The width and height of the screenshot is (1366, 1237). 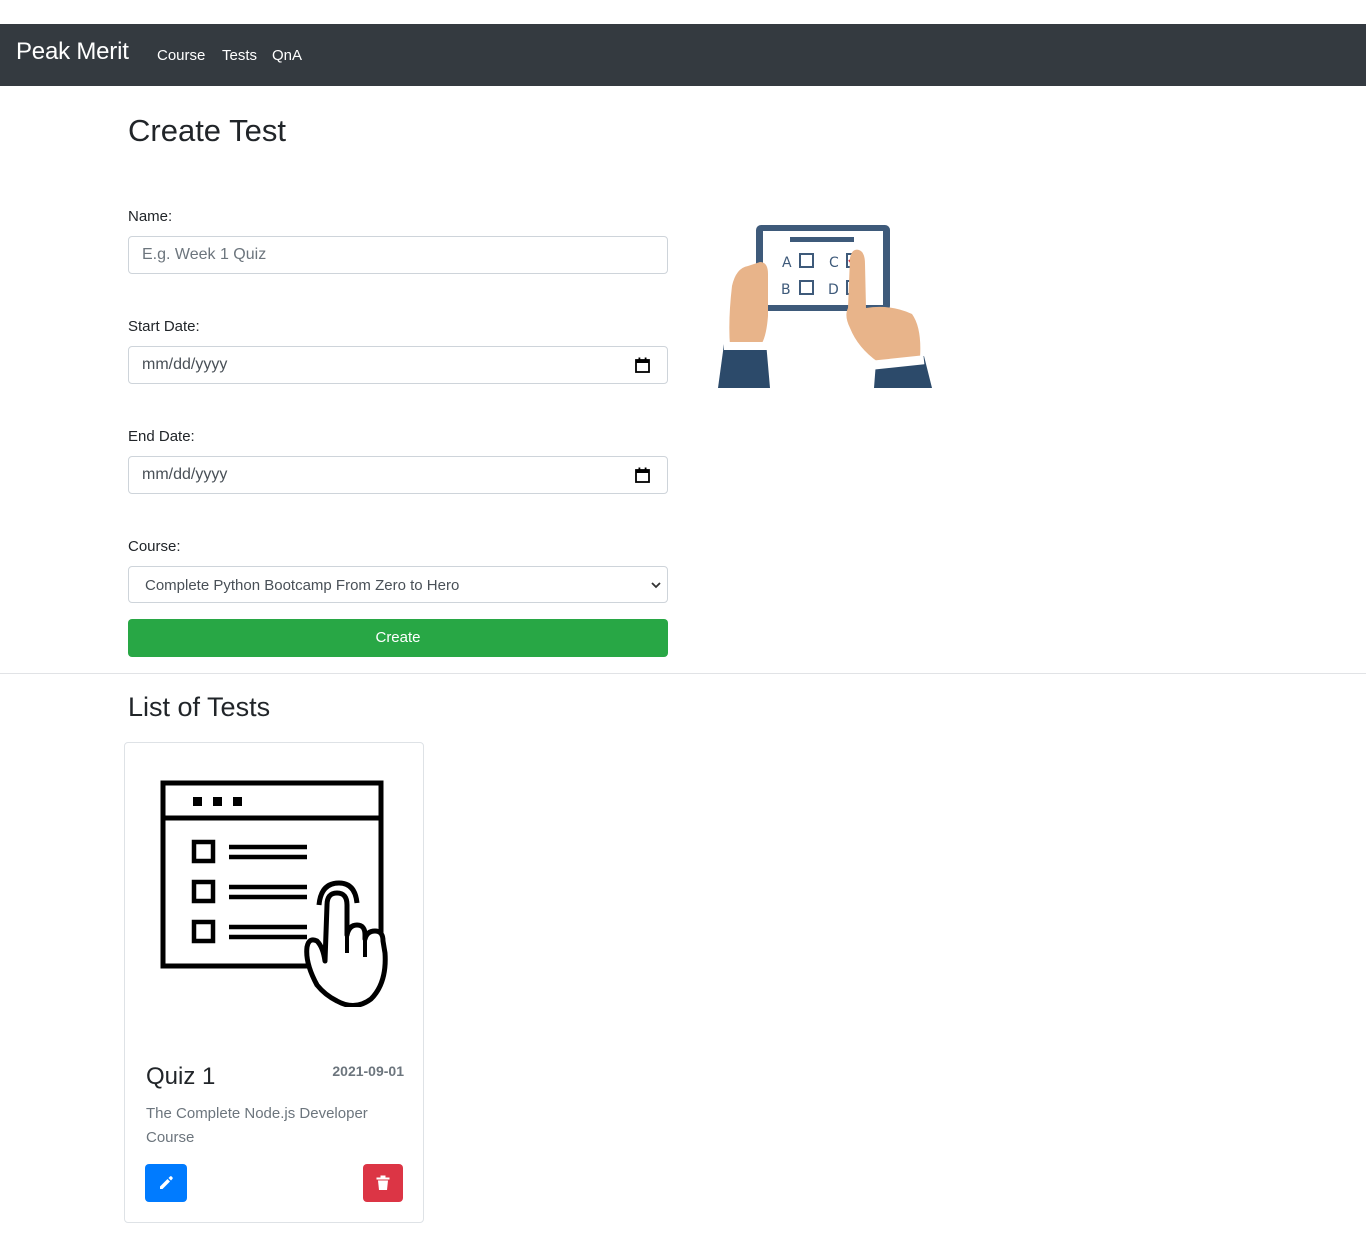 What do you see at coordinates (154, 546) in the screenshot?
I see `course-label: Course:` at bounding box center [154, 546].